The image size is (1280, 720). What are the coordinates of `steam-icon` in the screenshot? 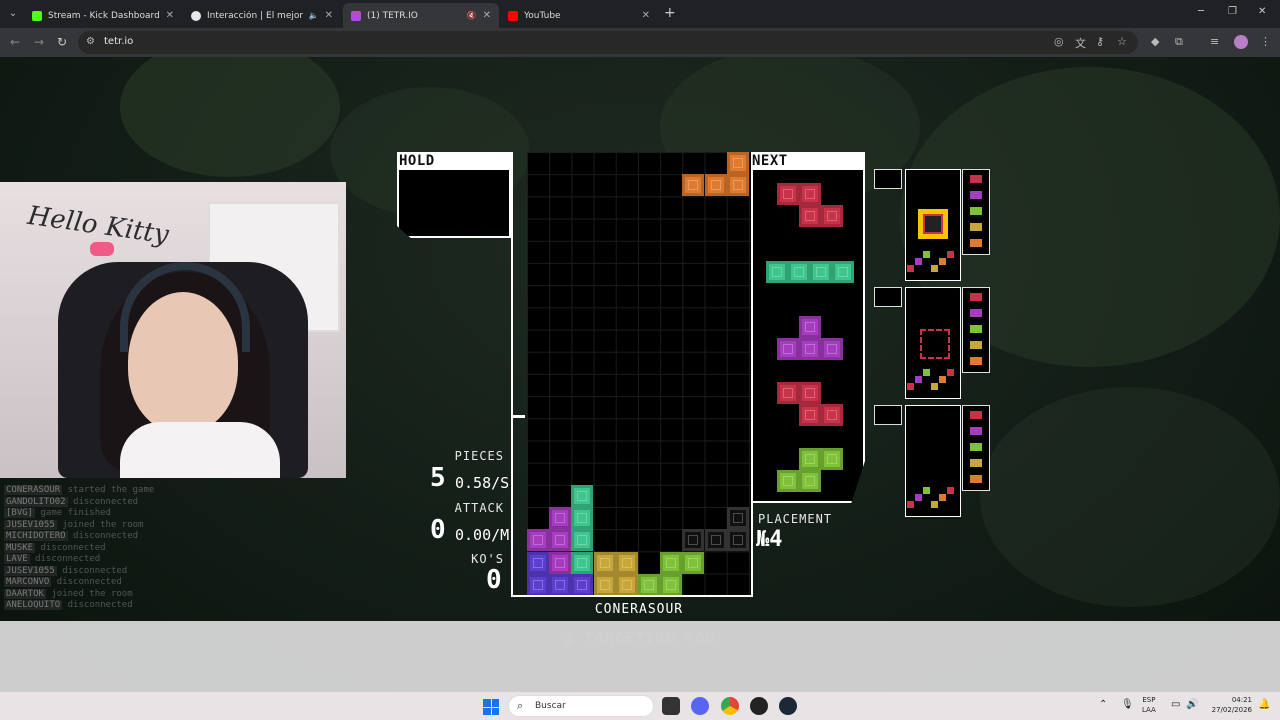 It's located at (788, 706).